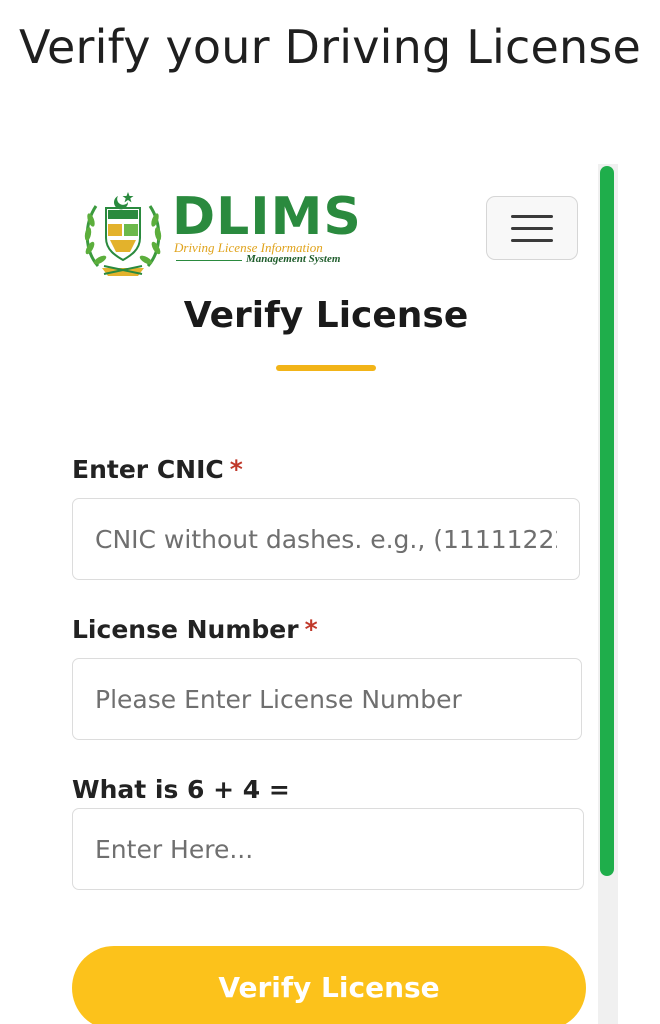 The image size is (660, 1024). I want to click on cnic-label: Enter CNIC *, so click(157, 470).